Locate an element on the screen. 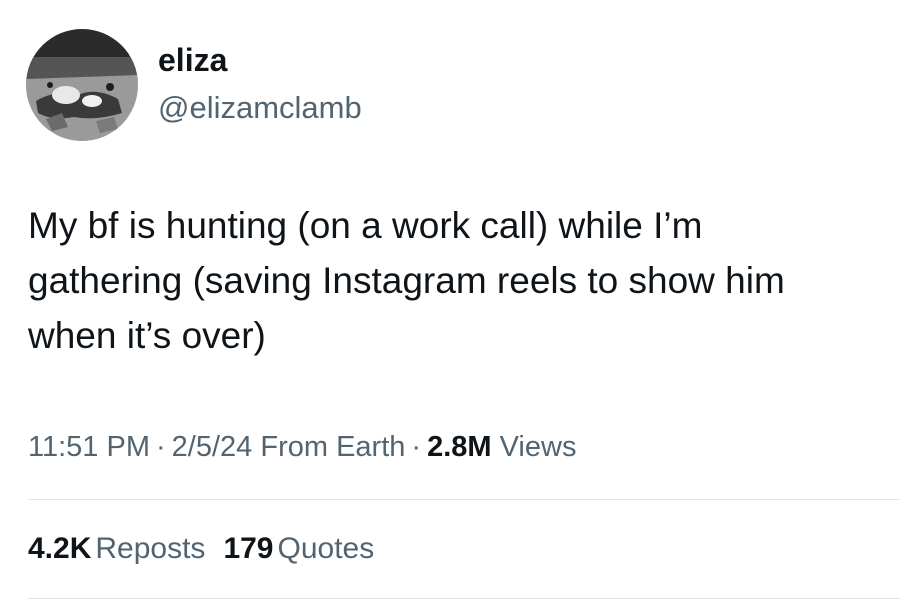 This screenshot has width=900, height=610. reposts-stat: 4.2K Reposts is located at coordinates (116, 549).